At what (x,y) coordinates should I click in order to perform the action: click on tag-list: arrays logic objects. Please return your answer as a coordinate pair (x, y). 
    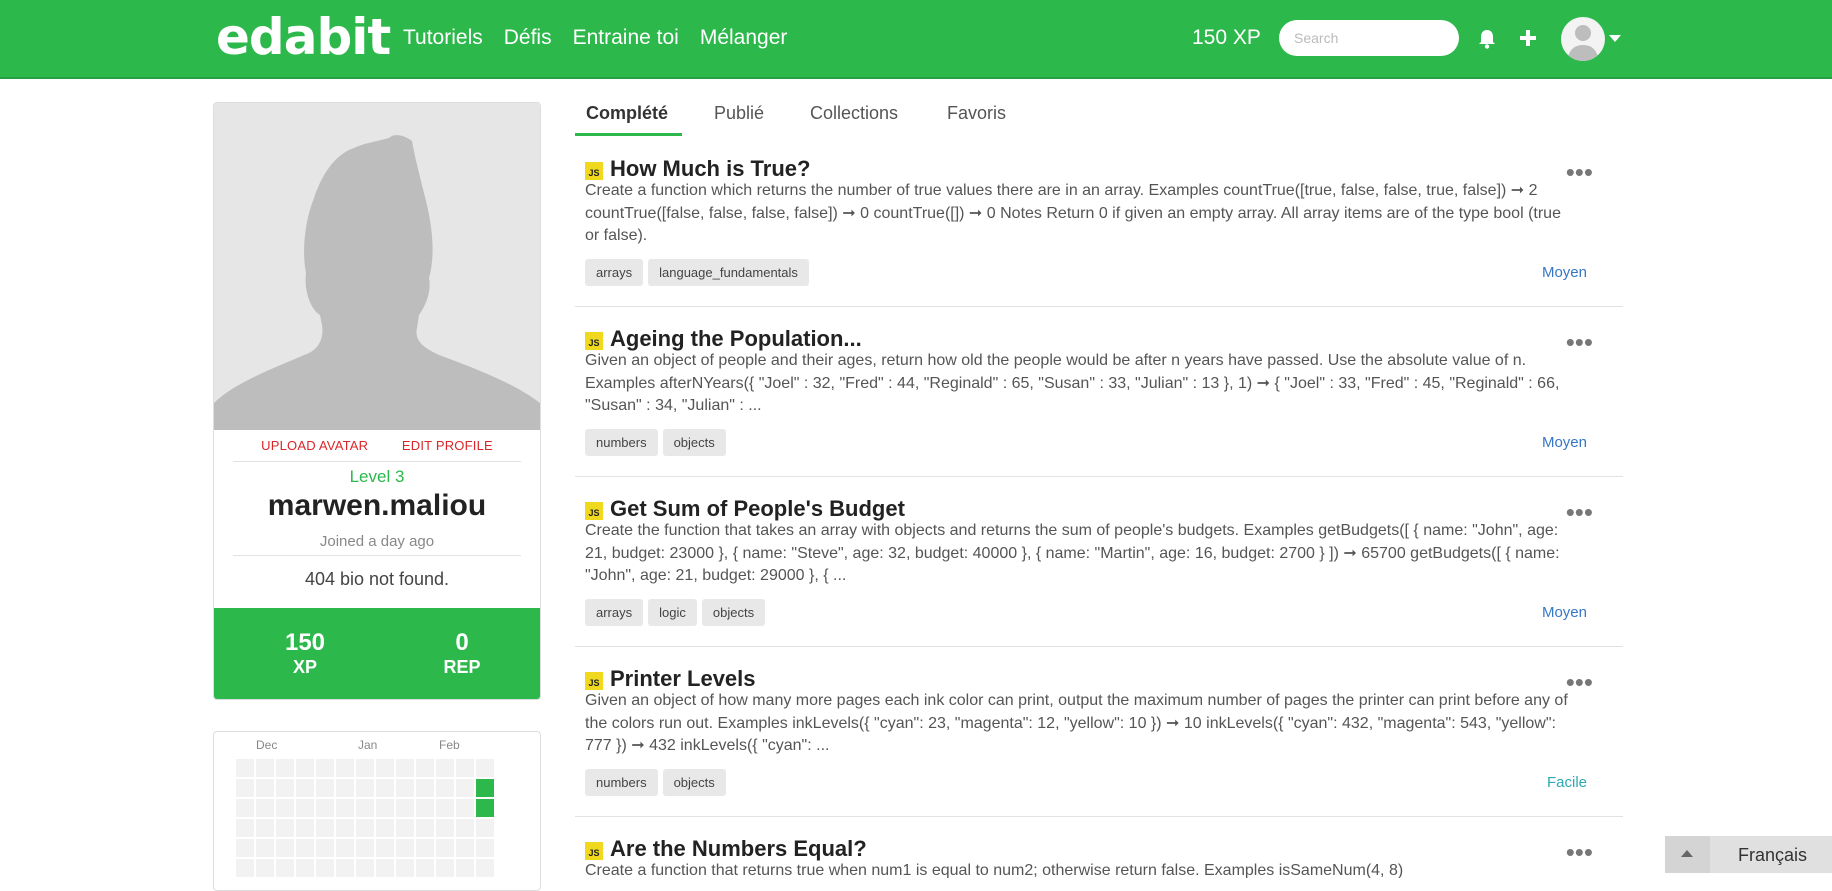
    Looking at the image, I should click on (675, 612).